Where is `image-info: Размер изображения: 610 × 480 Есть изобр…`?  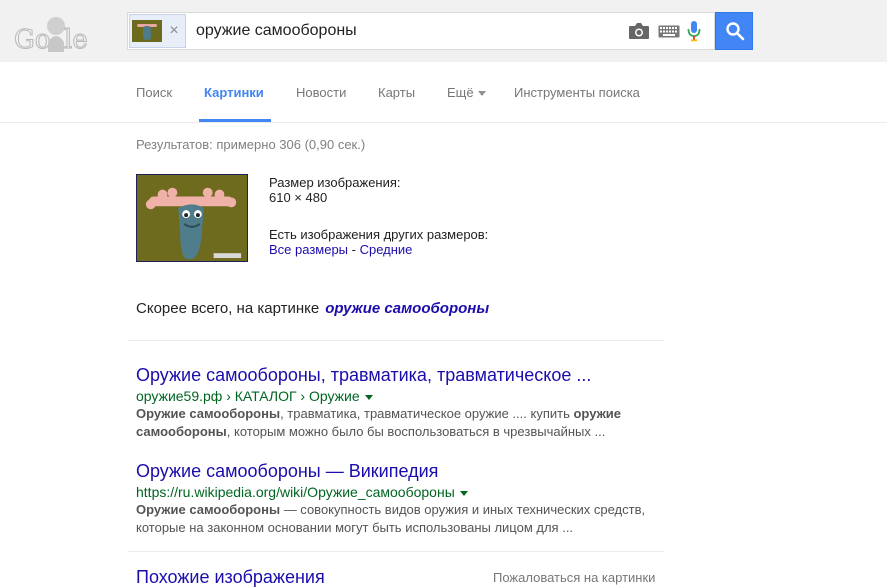
image-info: Размер изображения: 610 × 480 Есть изобр… is located at coordinates (378, 216).